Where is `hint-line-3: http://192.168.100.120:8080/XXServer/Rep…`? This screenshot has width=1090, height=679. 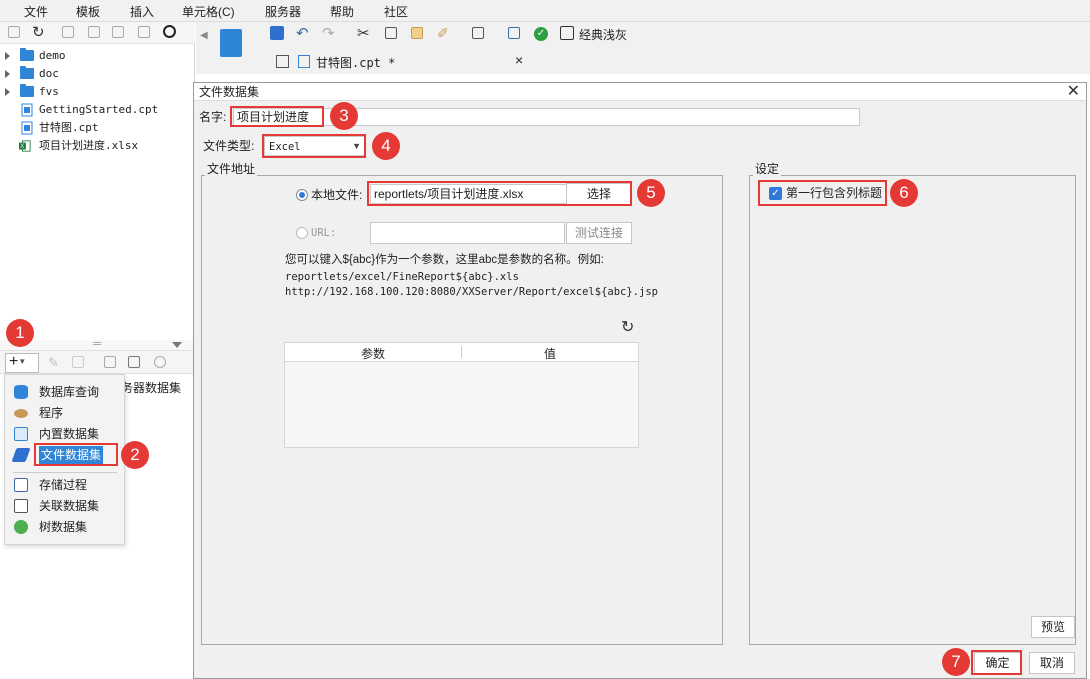
hint-line-3: http://192.168.100.120:8080/XXServer/Rep… is located at coordinates (471, 292).